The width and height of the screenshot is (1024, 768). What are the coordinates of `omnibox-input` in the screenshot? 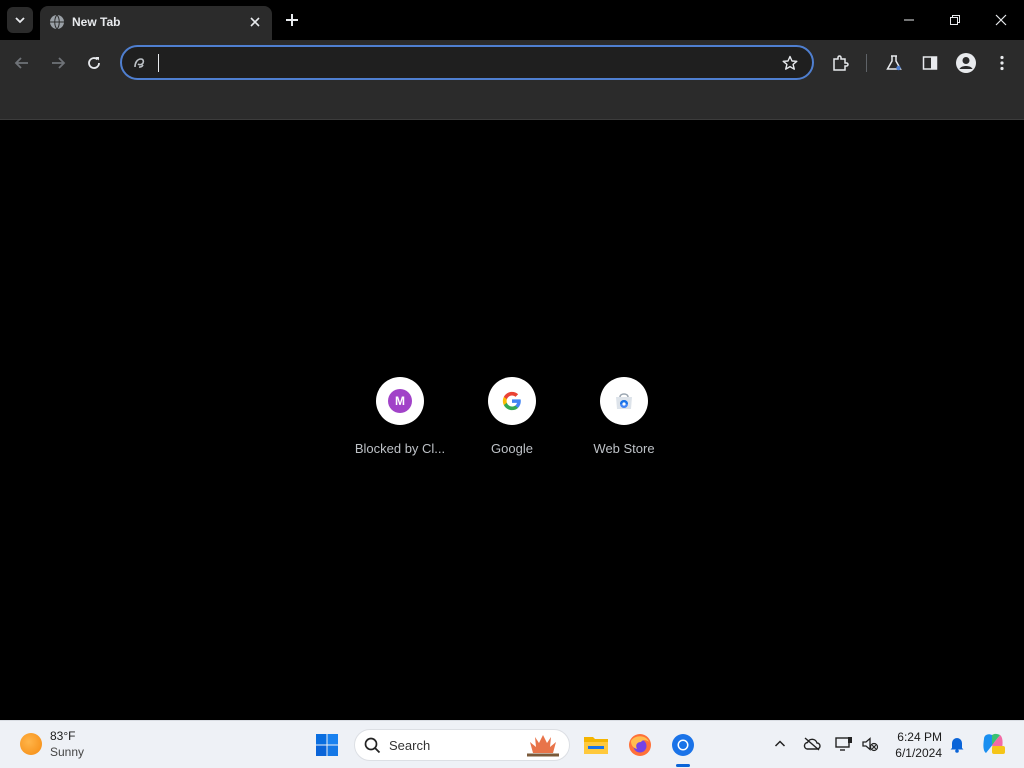 It's located at (456, 63).